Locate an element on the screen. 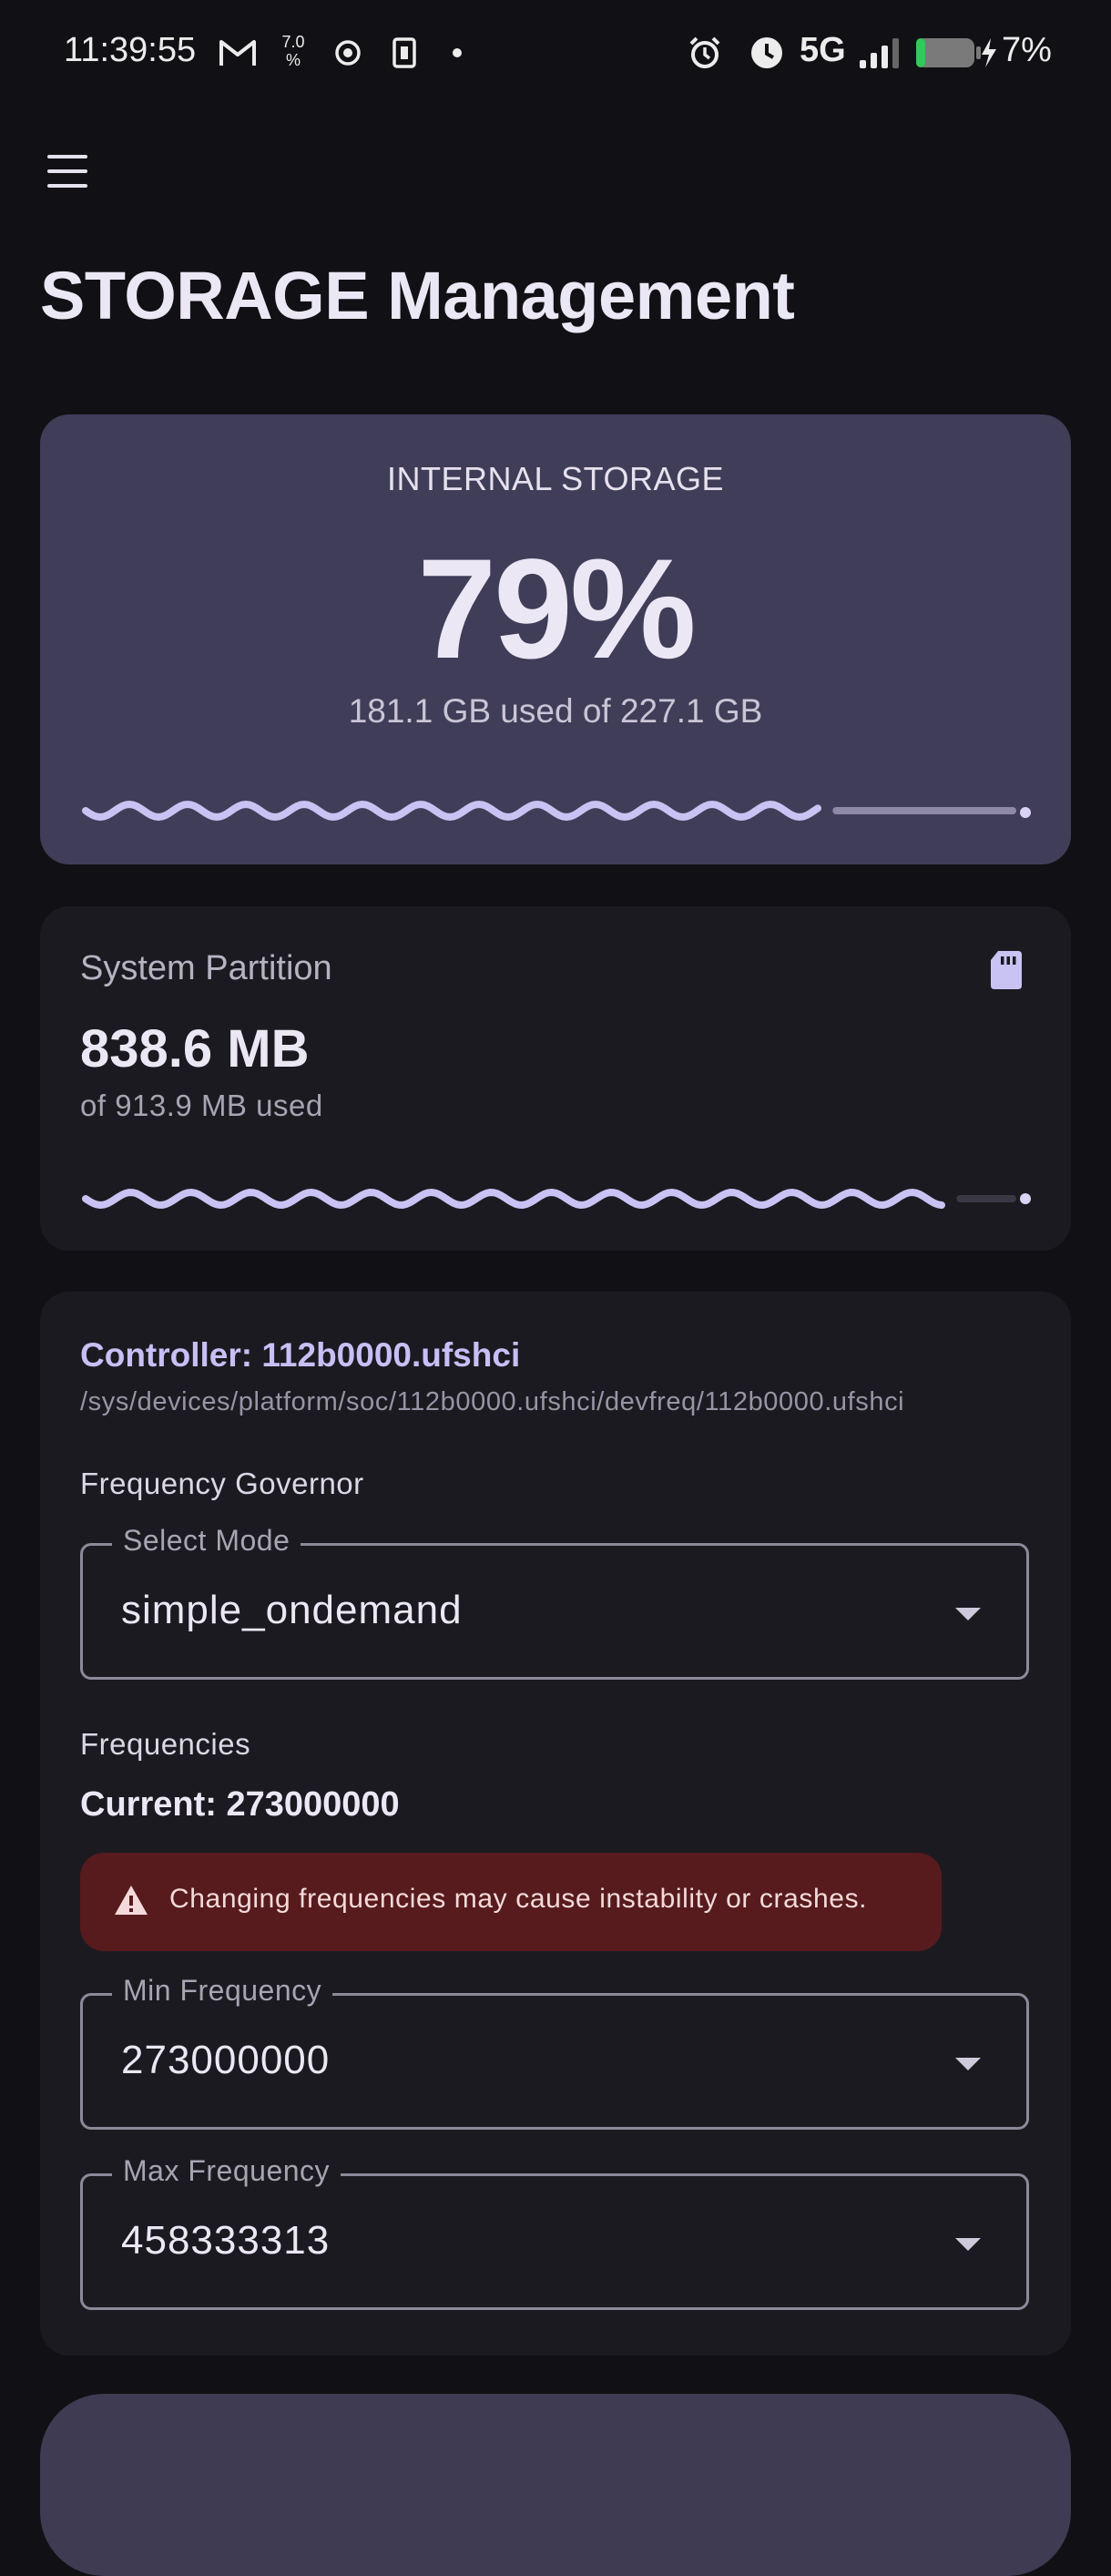 The image size is (1111, 2576). record-icon is located at coordinates (348, 53).